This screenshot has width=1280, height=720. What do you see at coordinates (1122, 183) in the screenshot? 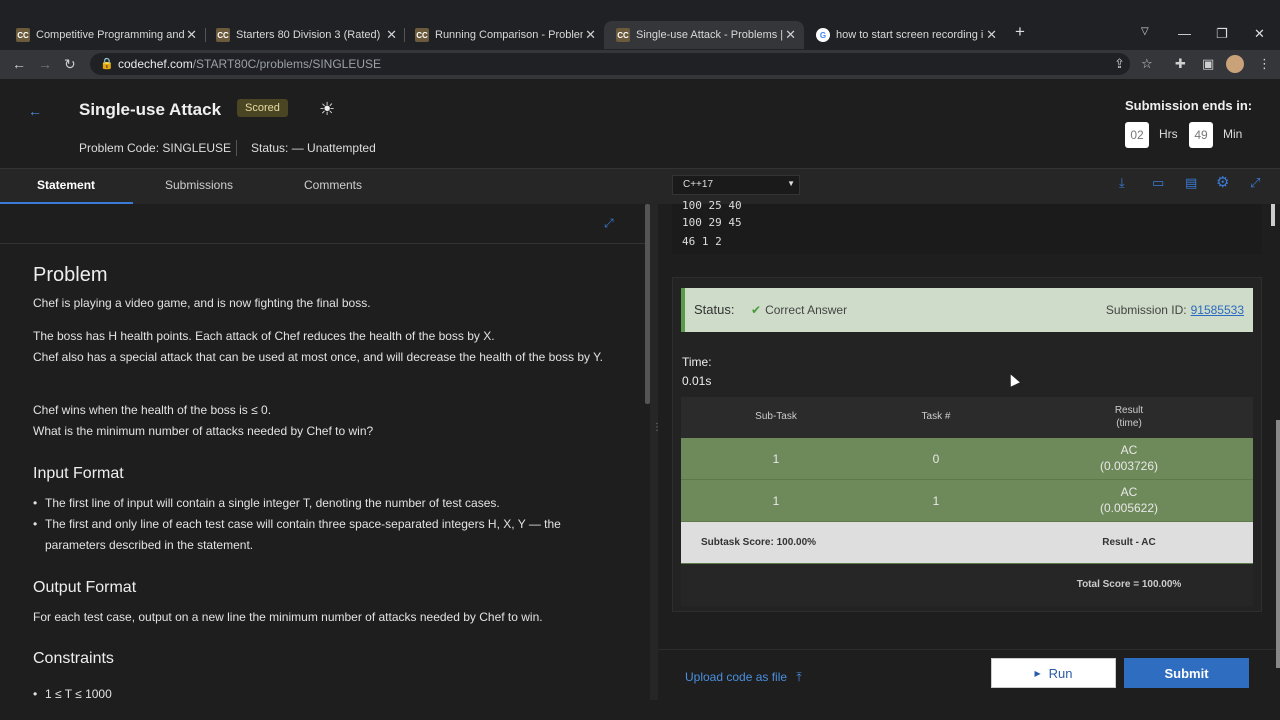
I see `download-icon: ⤓` at bounding box center [1122, 183].